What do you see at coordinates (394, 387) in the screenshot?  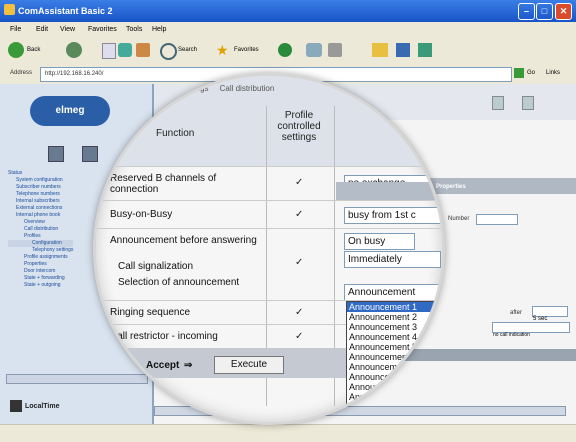 I see `dropdown-option: Announcement 9` at bounding box center [394, 387].